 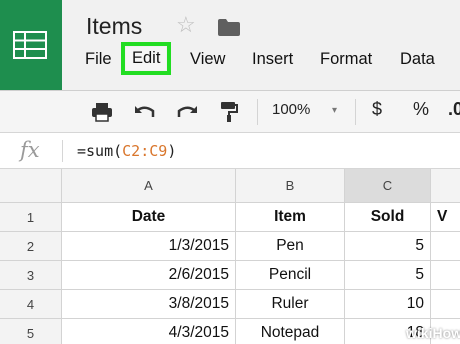 What do you see at coordinates (145, 151) in the screenshot?
I see `formula-range-ref: C2:C9` at bounding box center [145, 151].